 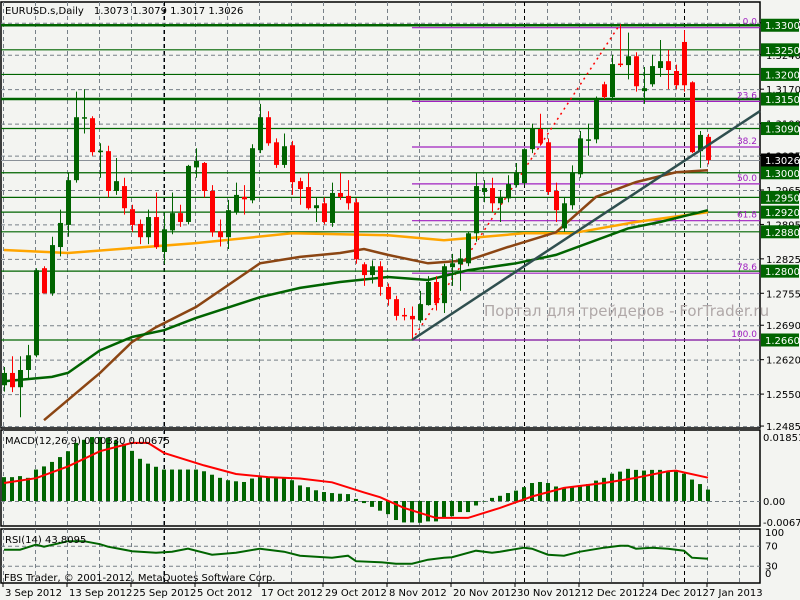 I want to click on price-tick-label: 1.2825, so click(x=783, y=260).